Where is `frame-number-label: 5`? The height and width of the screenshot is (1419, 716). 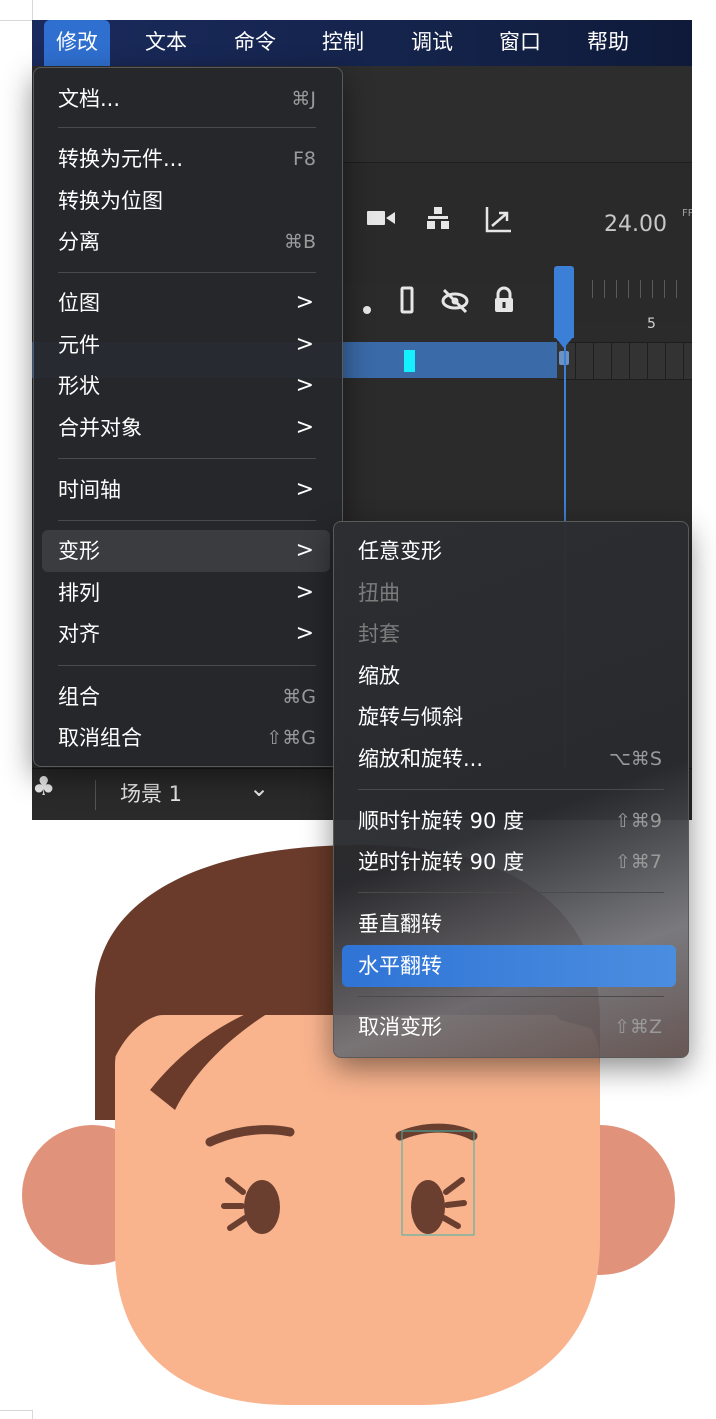
frame-number-label: 5 is located at coordinates (651, 324).